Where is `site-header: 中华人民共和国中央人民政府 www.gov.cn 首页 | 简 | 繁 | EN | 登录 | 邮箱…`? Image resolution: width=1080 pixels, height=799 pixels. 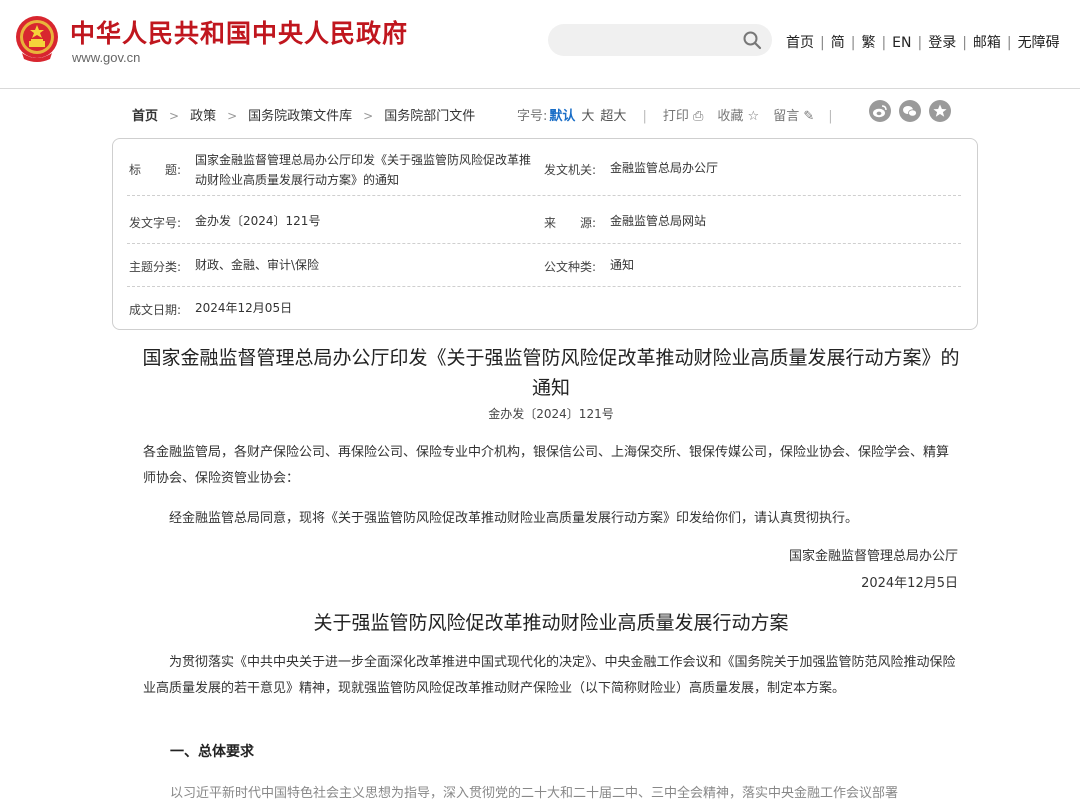
site-header: 中华人民共和国中央人民政府 www.gov.cn 首页 | 简 | 繁 | EN | 登录 | 邮箱… is located at coordinates (540, 44).